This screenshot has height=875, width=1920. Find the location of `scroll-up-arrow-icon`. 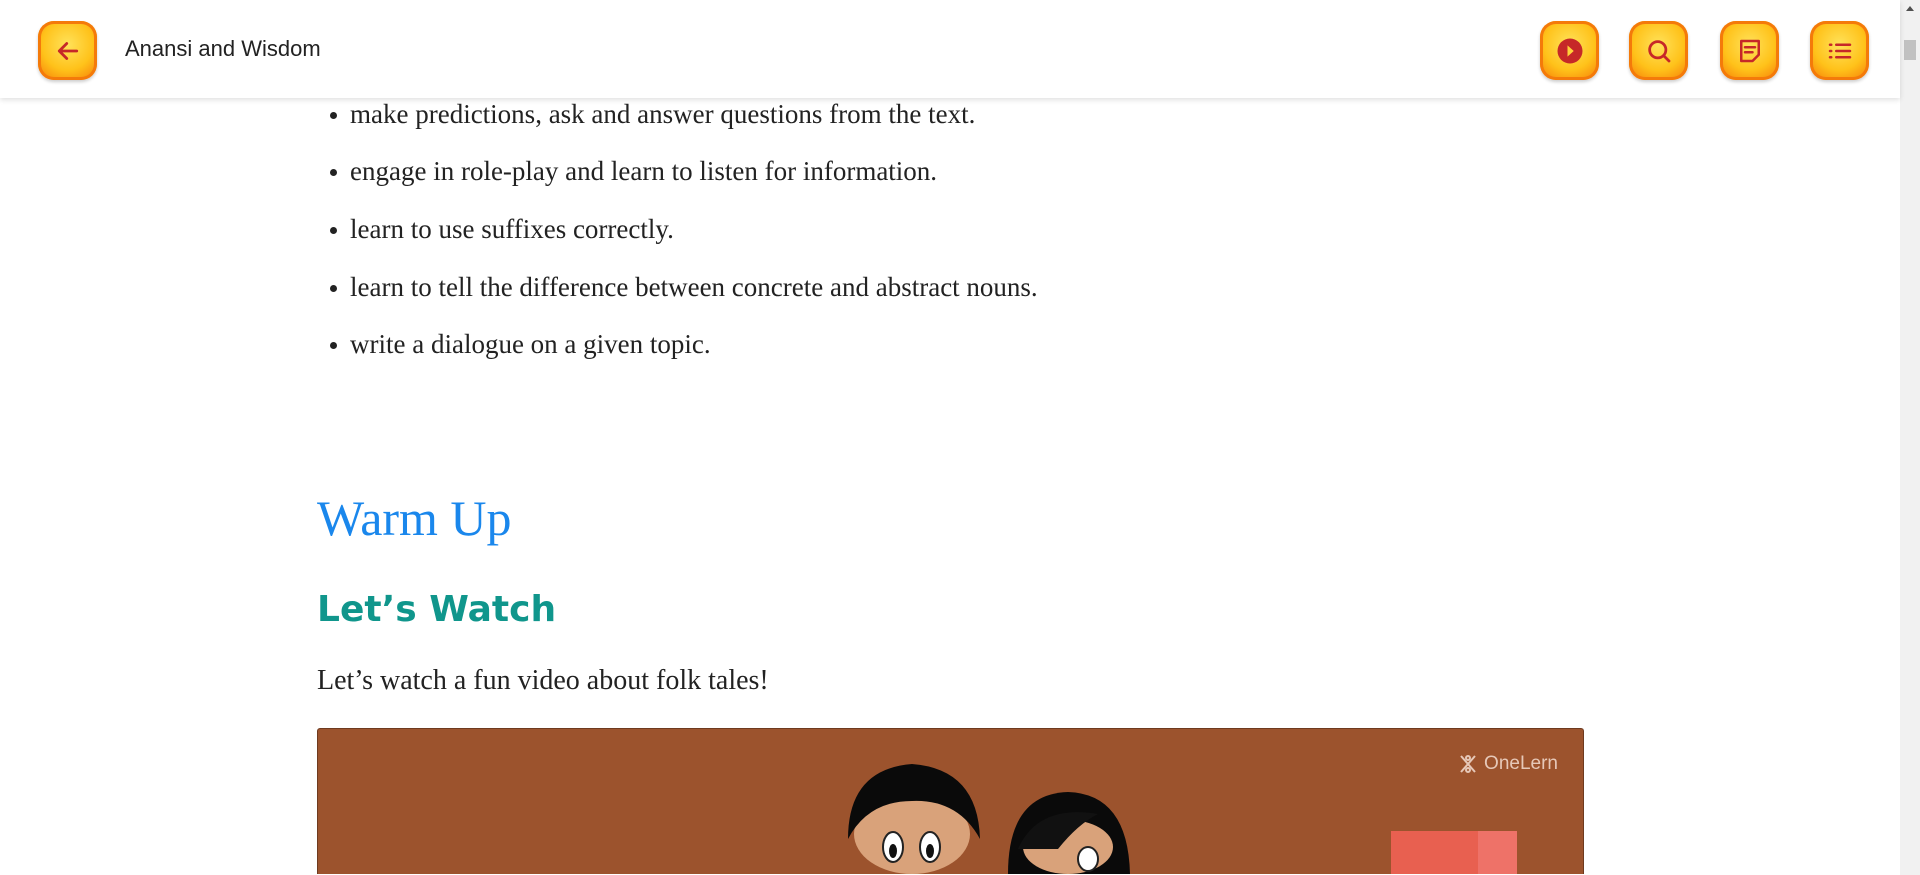

scroll-up-arrow-icon is located at coordinates (1910, 8).